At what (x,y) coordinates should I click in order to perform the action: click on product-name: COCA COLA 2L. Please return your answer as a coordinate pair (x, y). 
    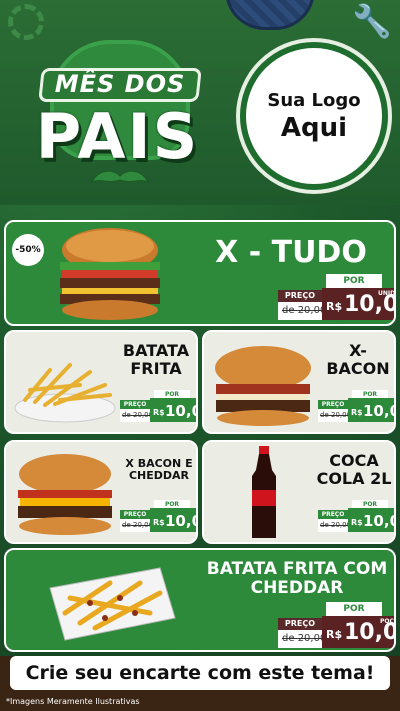
    Looking at the image, I should click on (354, 469).